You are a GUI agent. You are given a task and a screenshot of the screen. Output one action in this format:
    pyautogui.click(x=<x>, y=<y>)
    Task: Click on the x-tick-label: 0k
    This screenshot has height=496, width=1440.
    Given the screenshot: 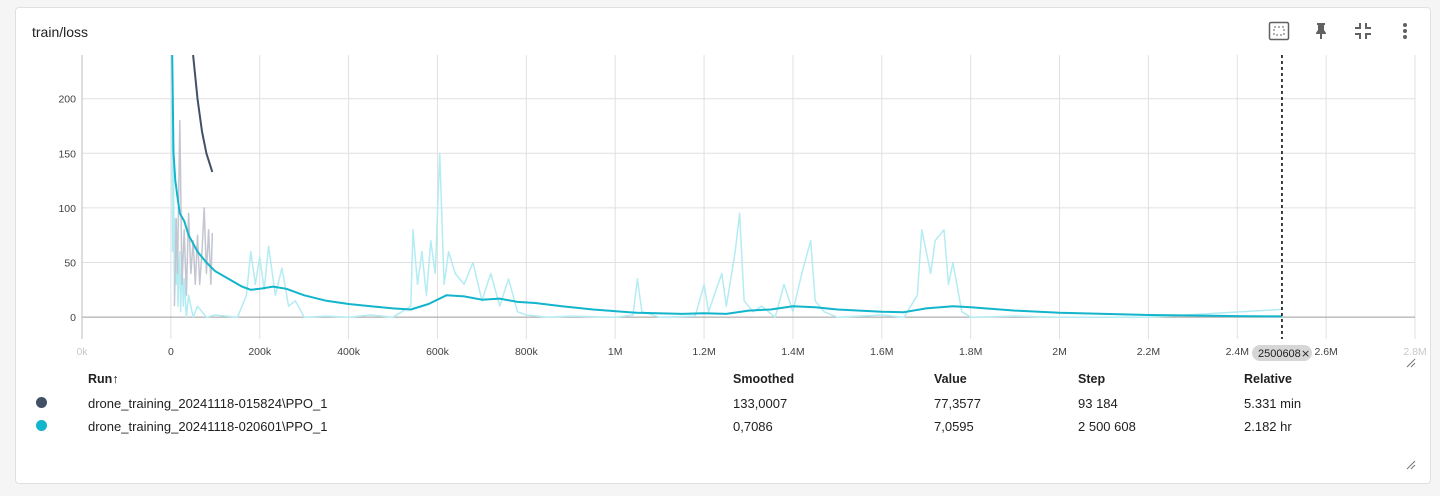 What is the action you would take?
    pyautogui.click(x=82, y=352)
    